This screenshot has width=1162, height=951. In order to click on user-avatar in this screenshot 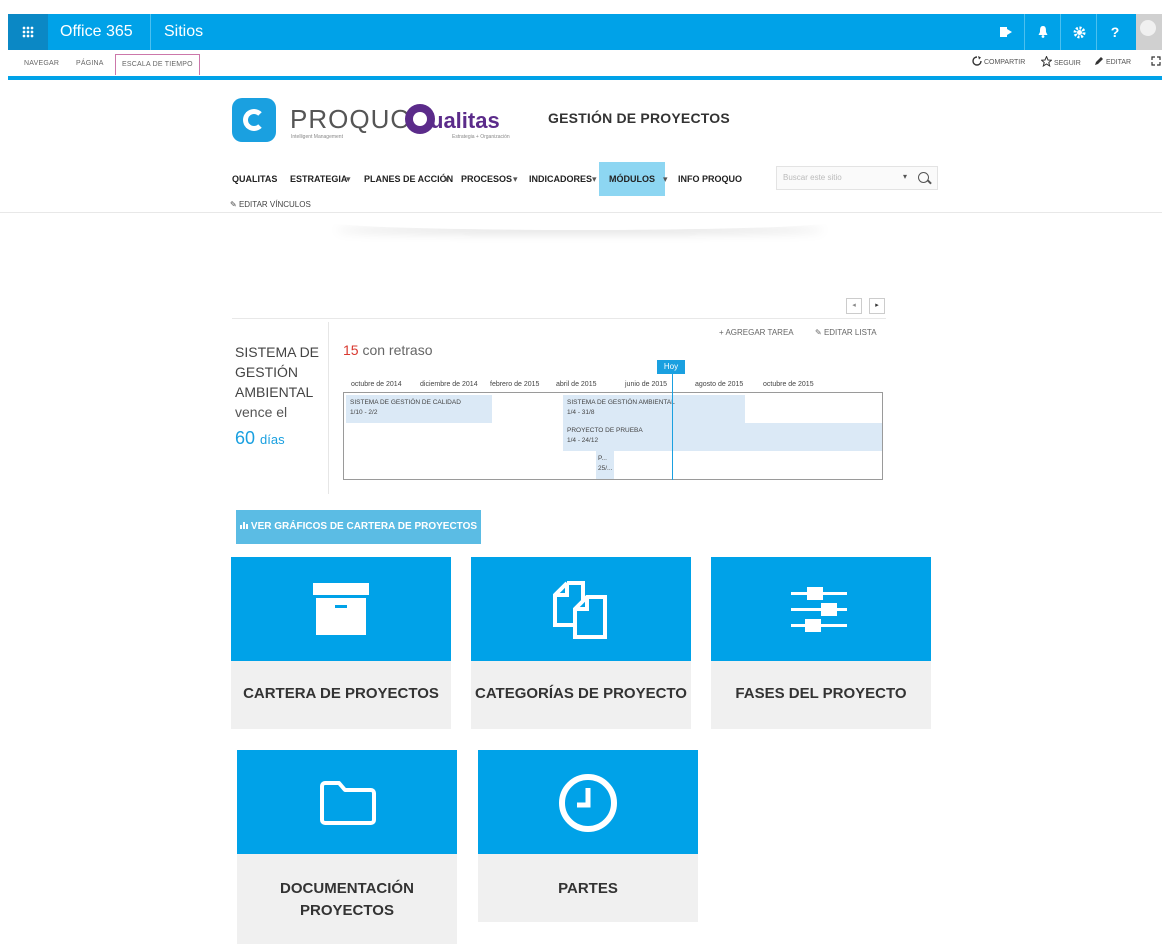, I will do `click(1149, 32)`.